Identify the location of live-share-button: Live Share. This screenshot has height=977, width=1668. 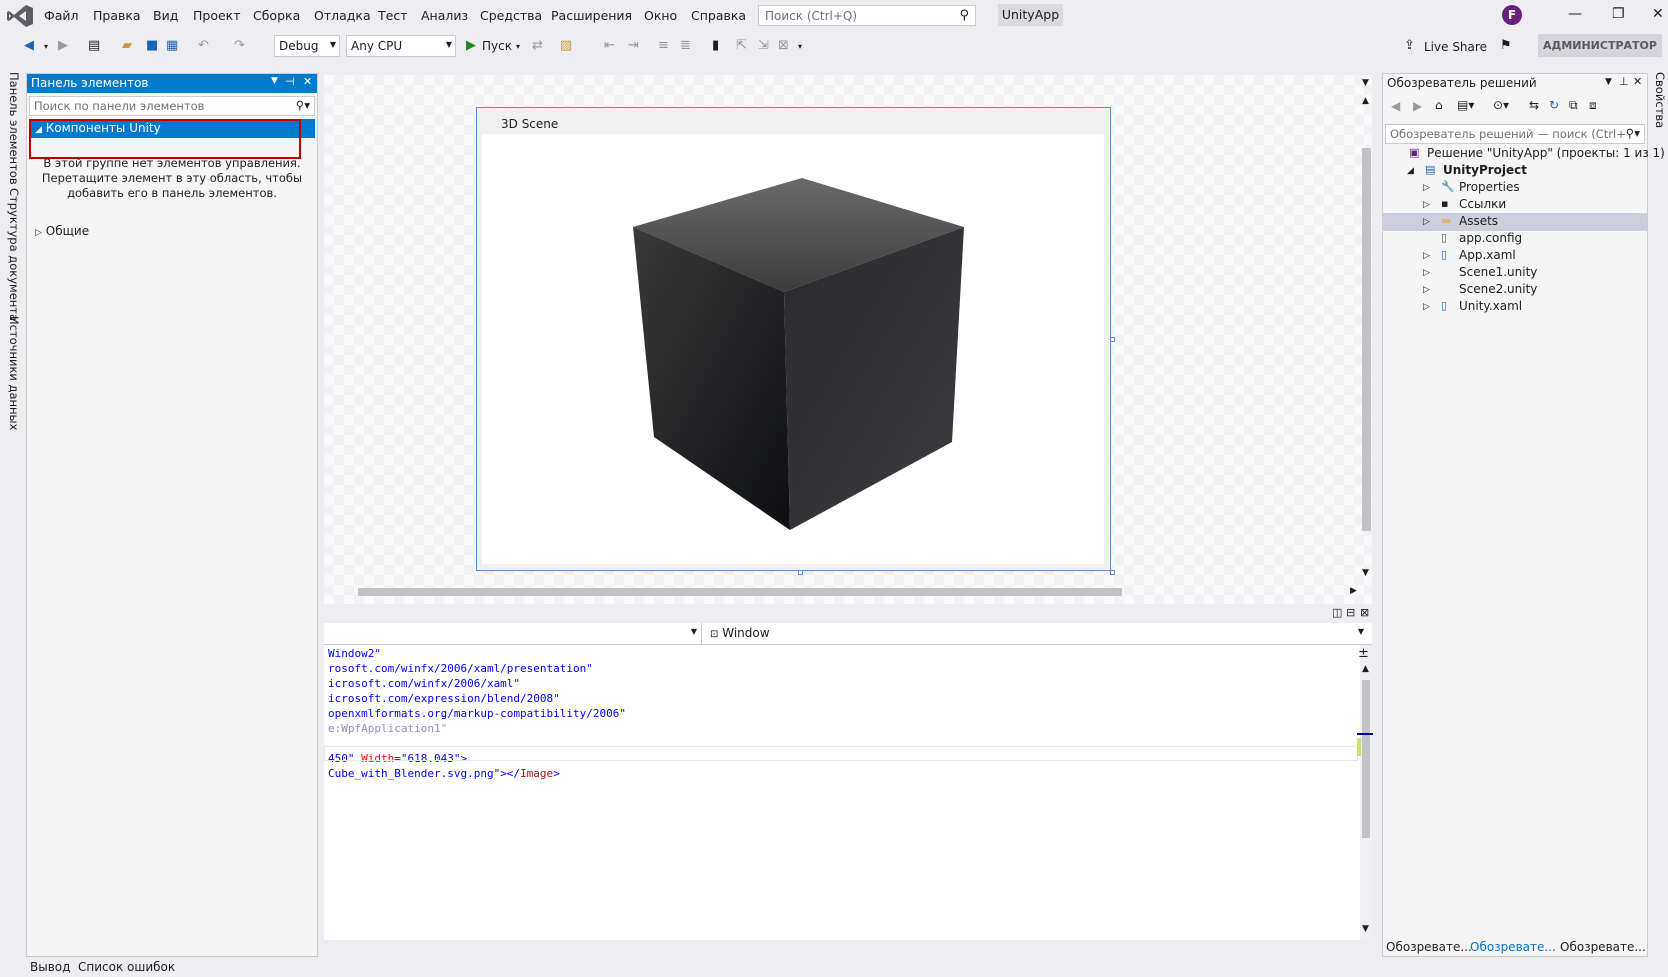
(1455, 47).